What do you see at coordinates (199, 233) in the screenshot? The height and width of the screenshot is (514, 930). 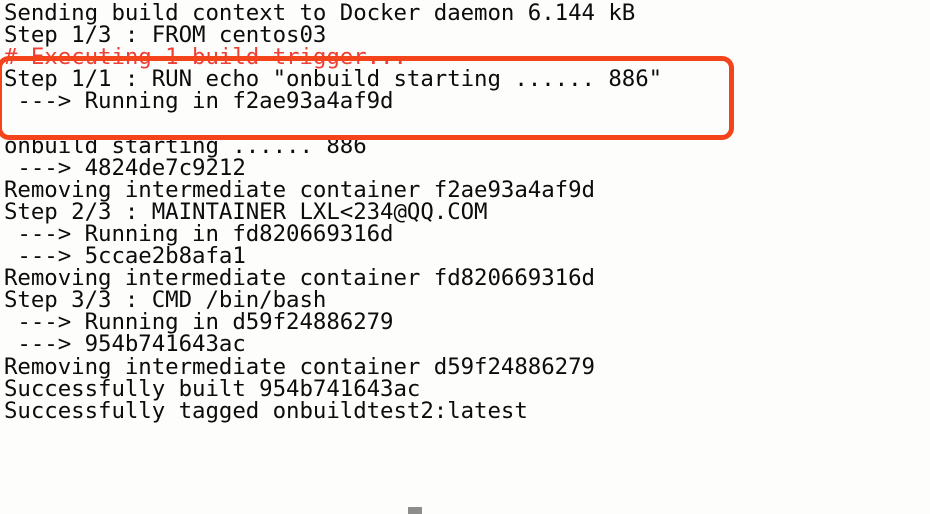 I see `terminal-line: ---> Running in fd820669316d` at bounding box center [199, 233].